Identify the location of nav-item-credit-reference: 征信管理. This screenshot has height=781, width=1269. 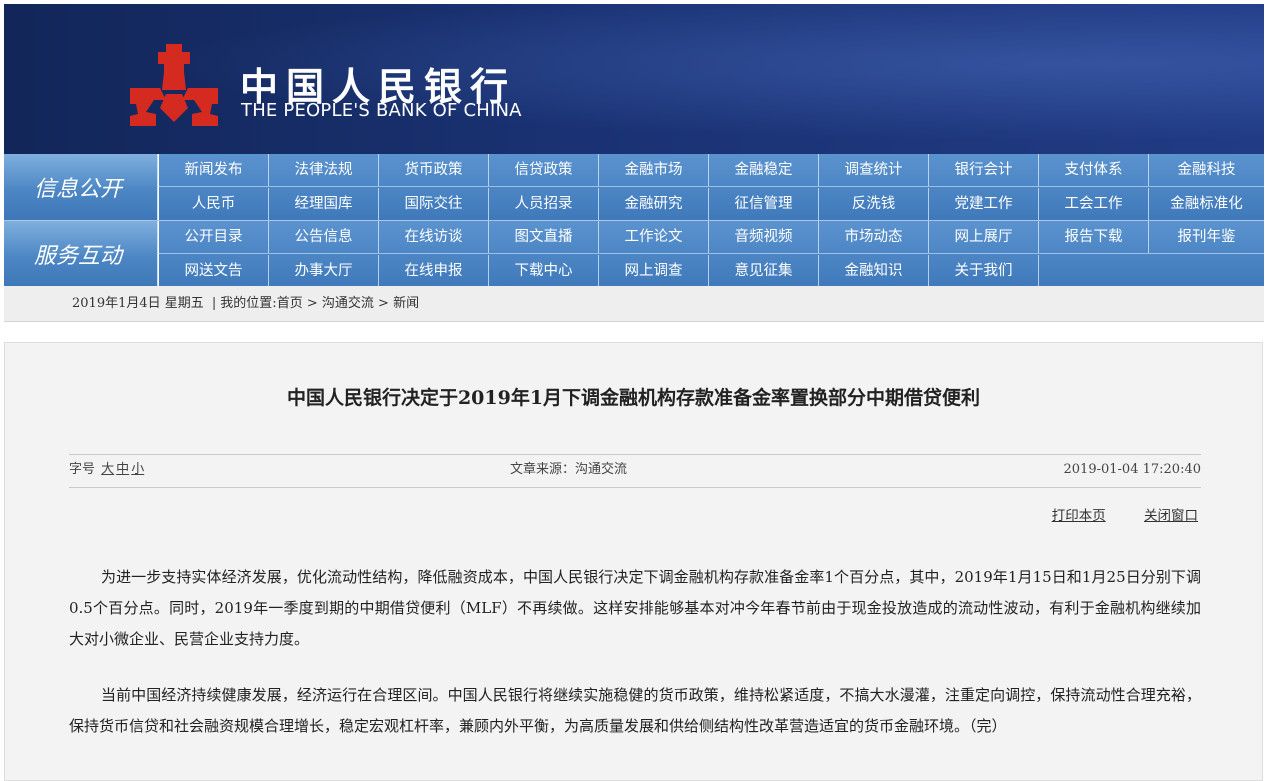
(764, 204).